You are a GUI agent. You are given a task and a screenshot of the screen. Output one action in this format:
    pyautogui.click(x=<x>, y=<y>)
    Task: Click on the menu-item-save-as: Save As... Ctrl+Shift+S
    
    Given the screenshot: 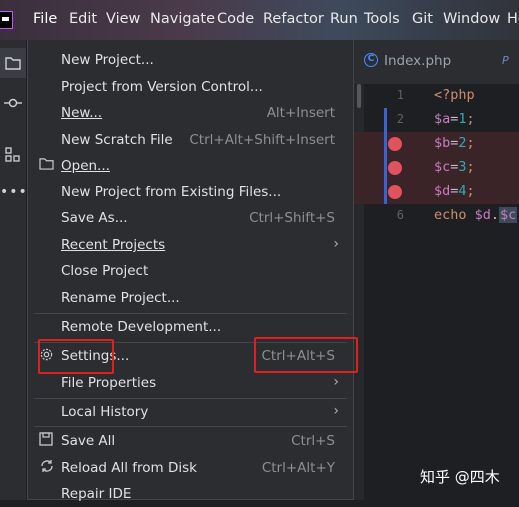 What is the action you would take?
    pyautogui.click(x=190, y=218)
    